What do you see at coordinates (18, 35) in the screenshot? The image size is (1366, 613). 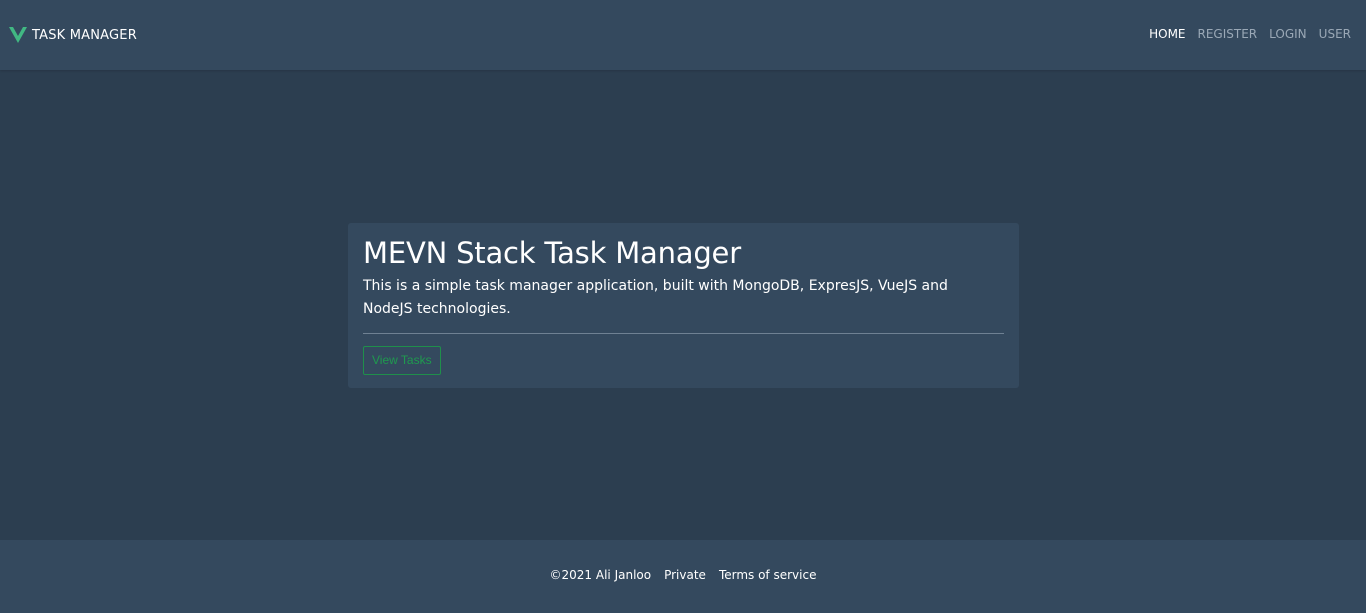 I see `vue-v-logo-icon` at bounding box center [18, 35].